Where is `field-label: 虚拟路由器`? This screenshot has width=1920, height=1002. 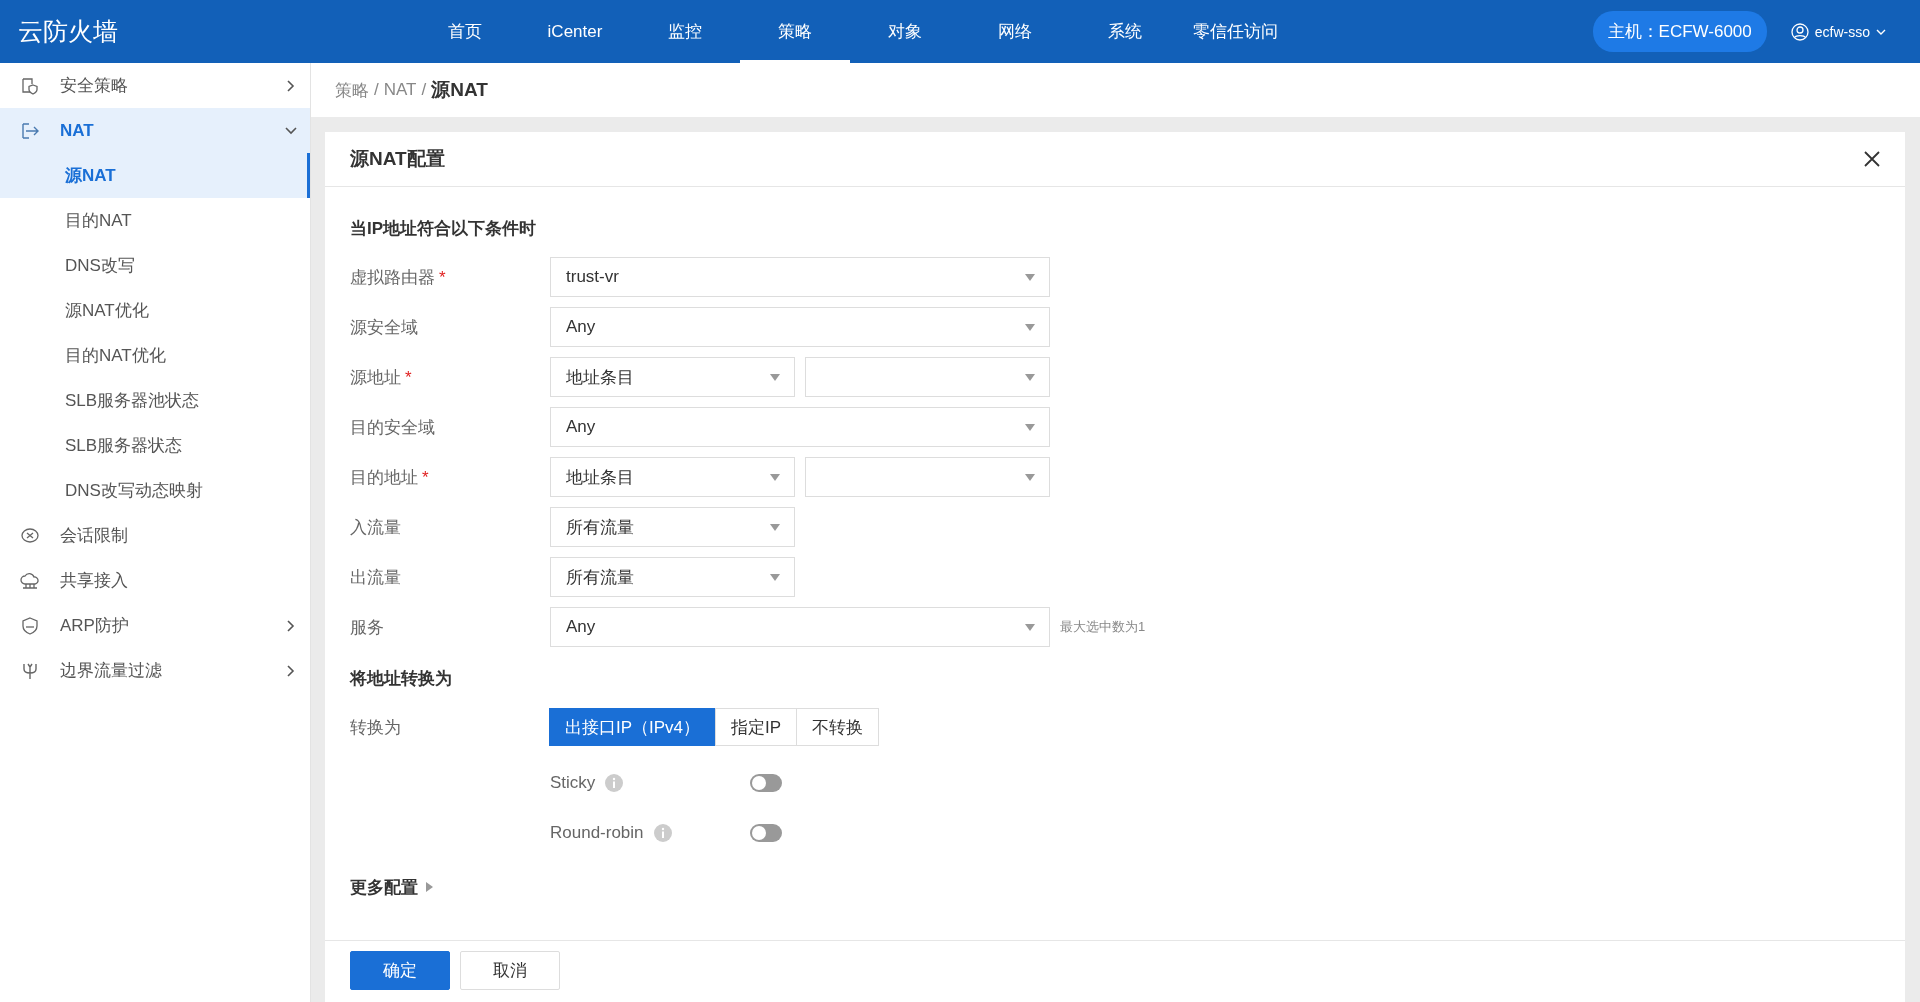
field-label: 虚拟路由器 is located at coordinates (392, 277).